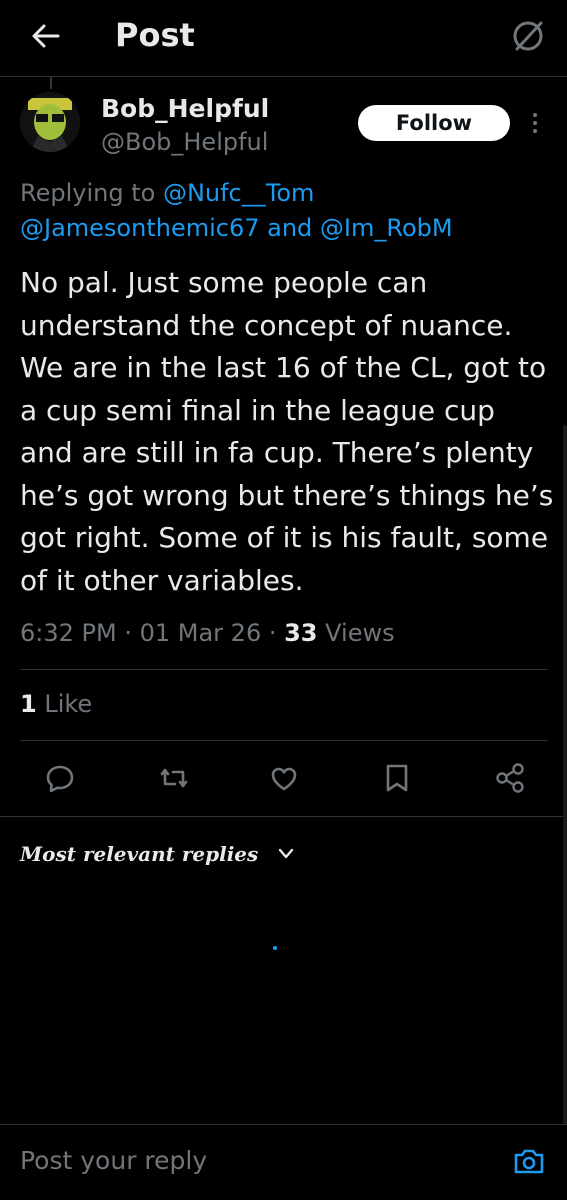 This screenshot has height=1200, width=567. Describe the element at coordinates (200, 633) in the screenshot. I see `post-date: 01 Mar 26` at that location.